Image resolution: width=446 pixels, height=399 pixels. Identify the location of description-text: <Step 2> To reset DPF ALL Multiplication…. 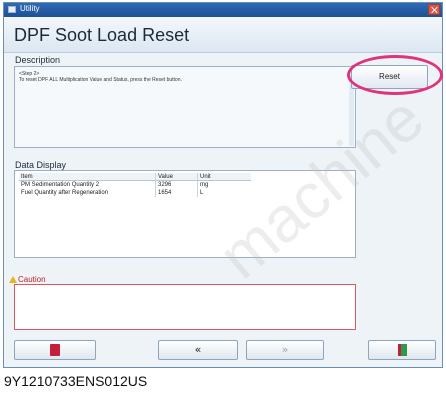
(100, 77).